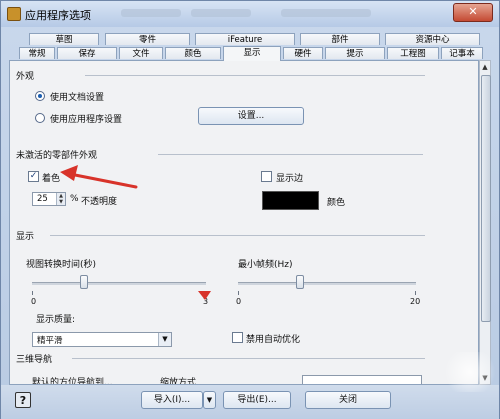 This screenshot has width=500, height=419. What do you see at coordinates (327, 283) in the screenshot?
I see `min-fps-track` at bounding box center [327, 283].